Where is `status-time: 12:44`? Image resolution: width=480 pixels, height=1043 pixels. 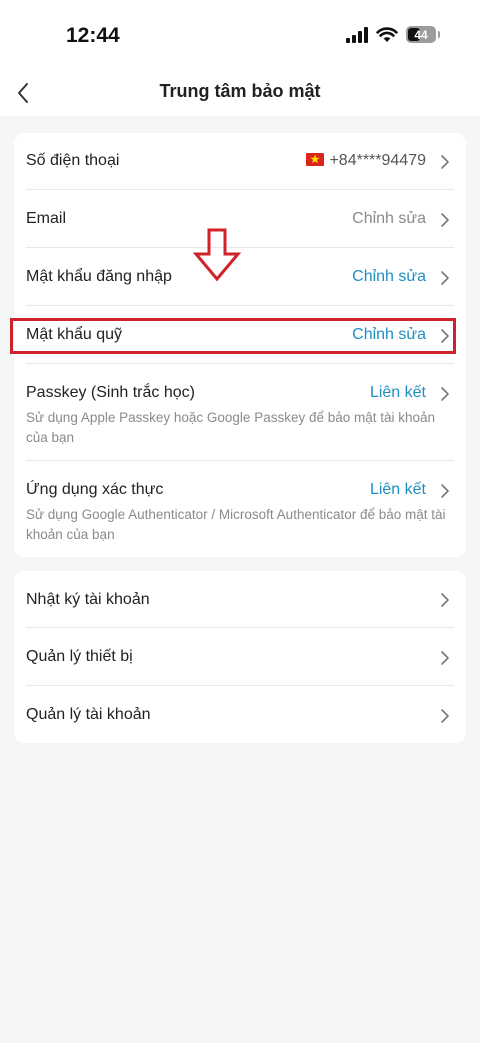
status-time: 12:44 is located at coordinates (93, 35).